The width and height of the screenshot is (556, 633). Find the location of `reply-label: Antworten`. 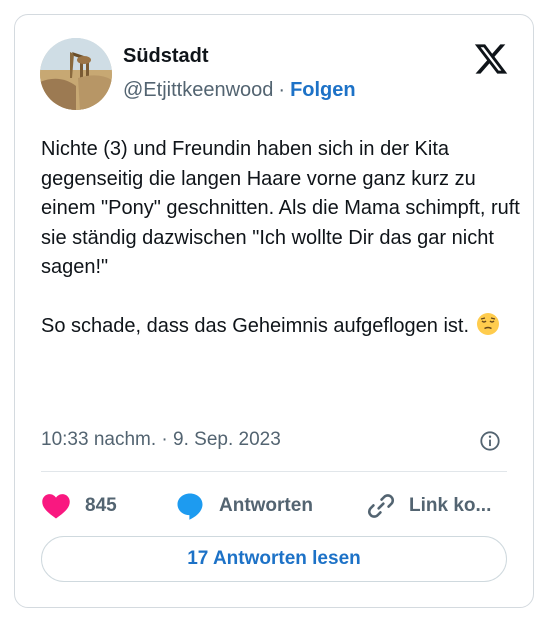

reply-label: Antworten is located at coordinates (266, 505).